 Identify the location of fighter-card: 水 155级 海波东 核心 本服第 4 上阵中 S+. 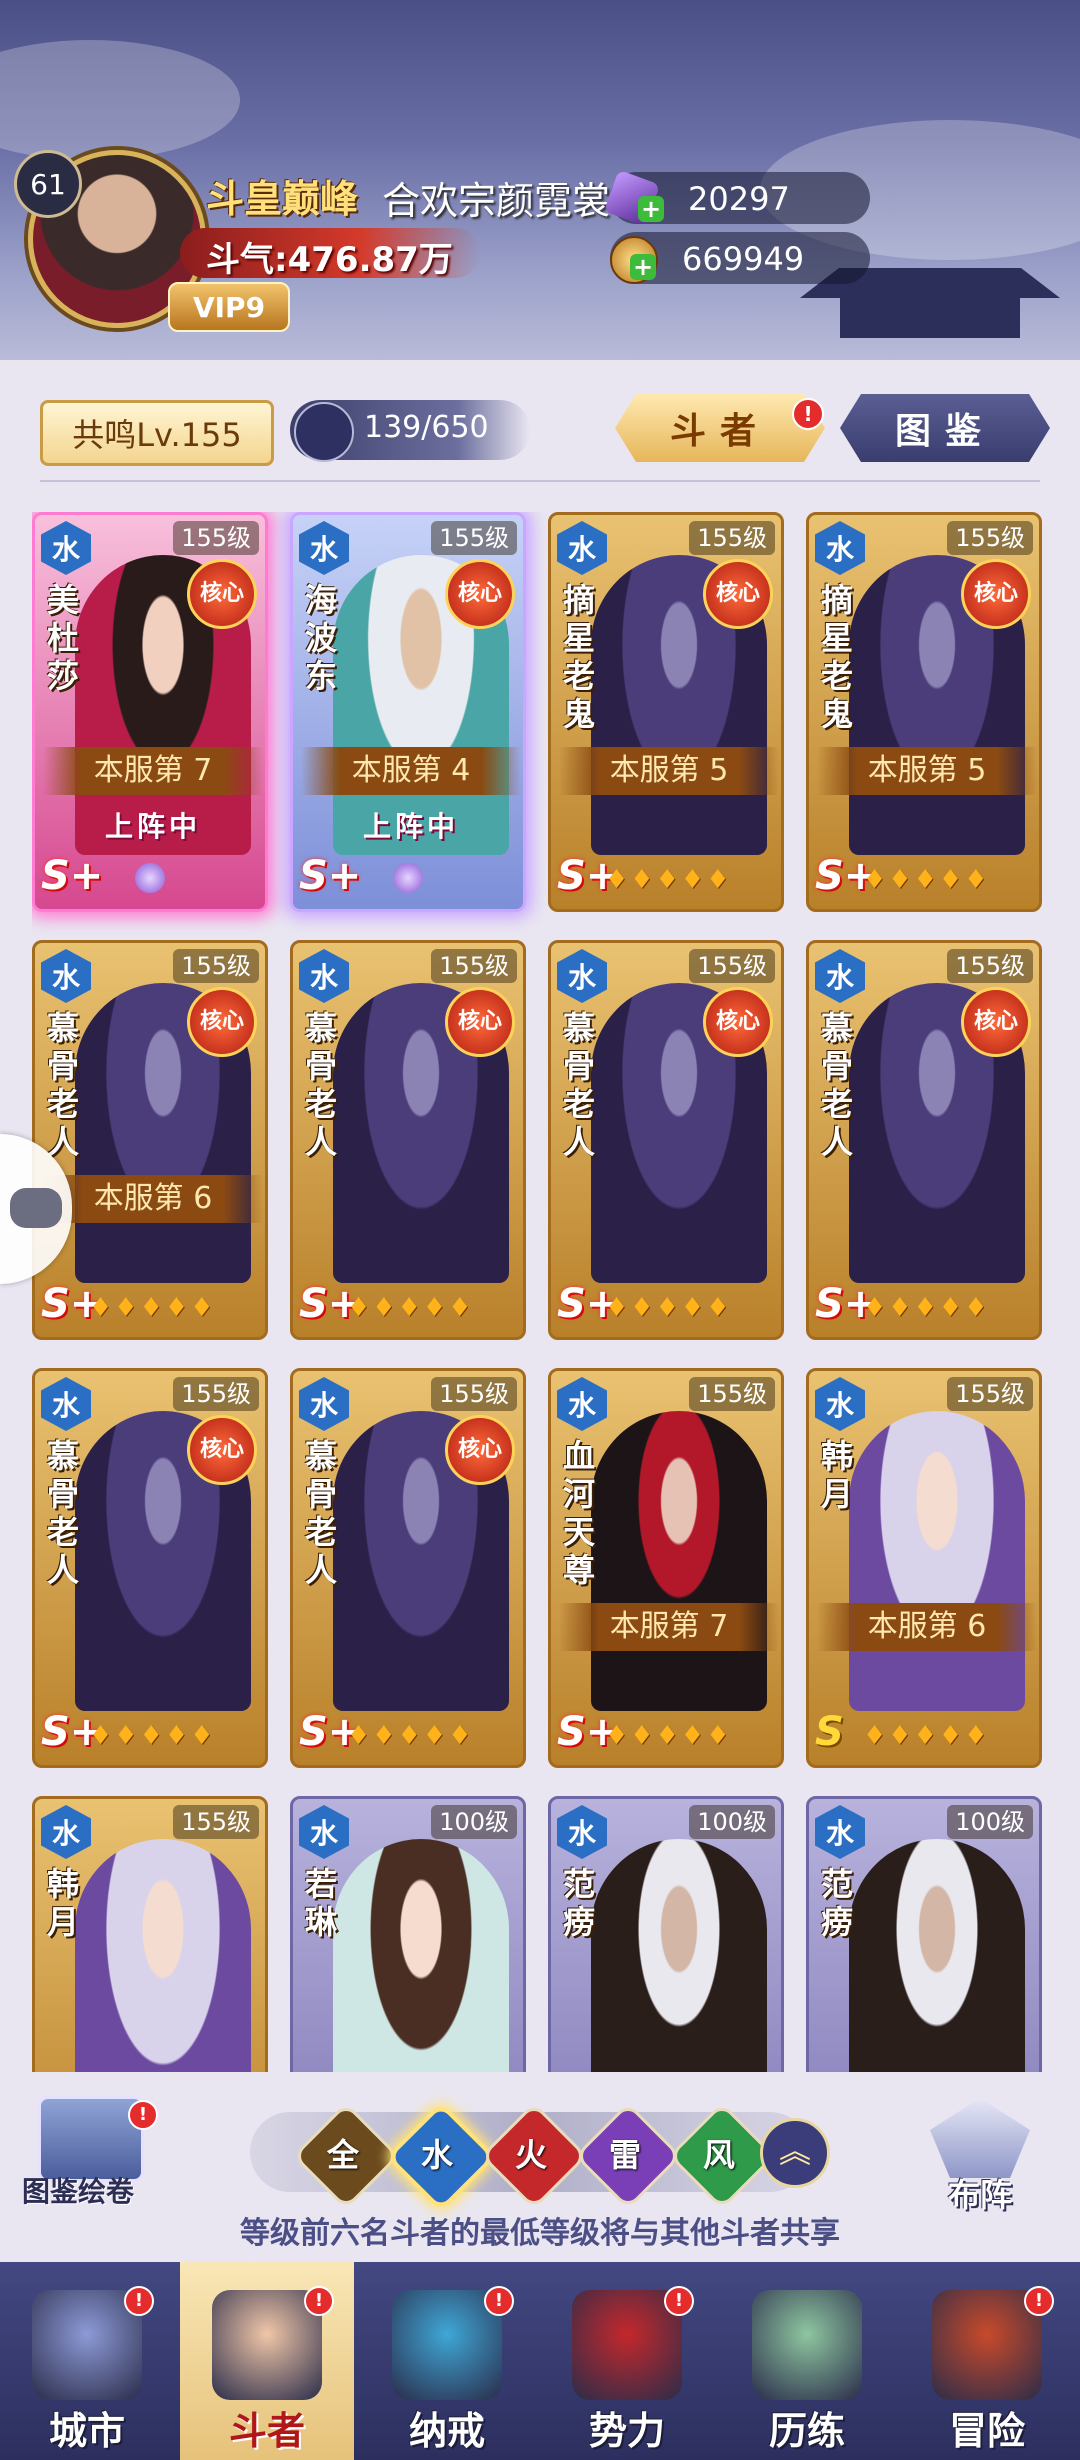
(408, 712).